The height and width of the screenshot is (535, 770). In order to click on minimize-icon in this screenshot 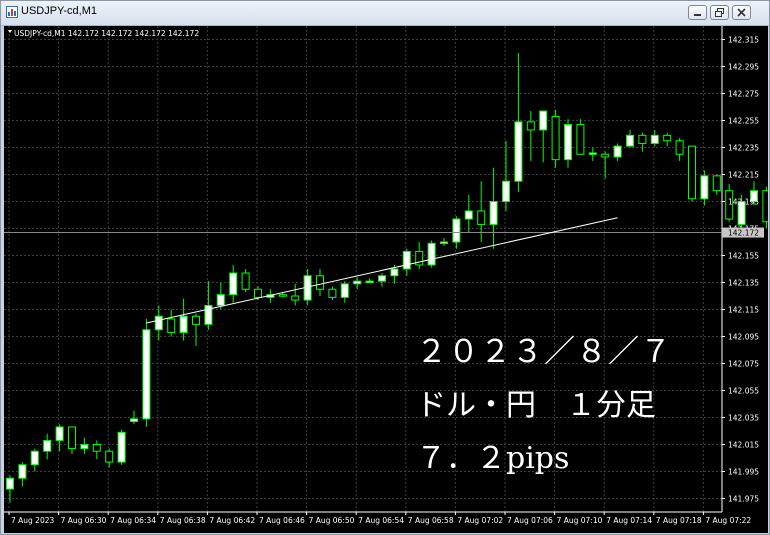, I will do `click(697, 15)`.